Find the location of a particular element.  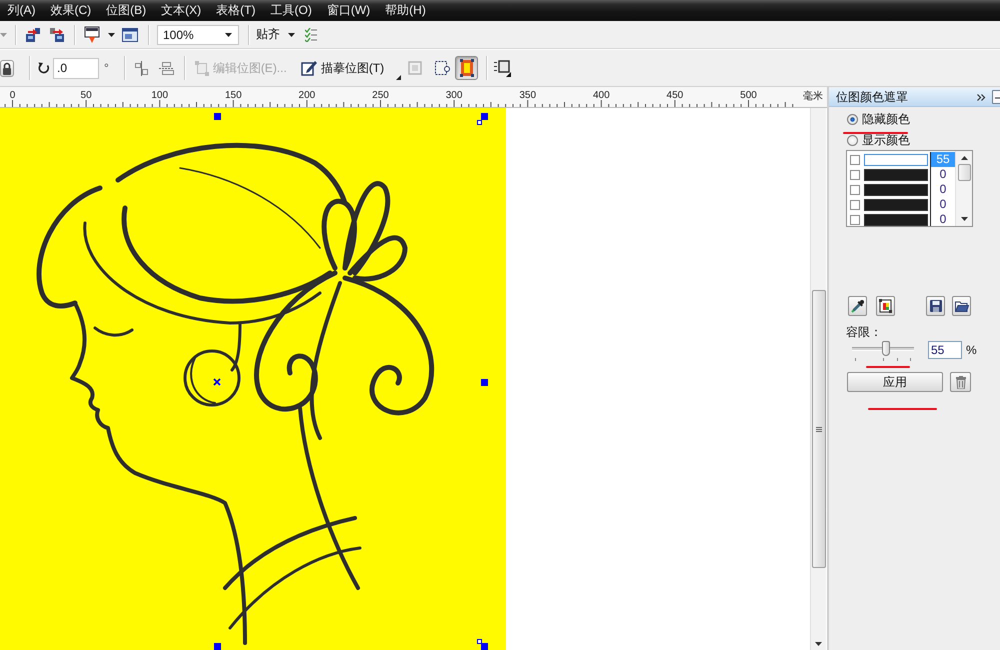

menu-item: 帮助(H) is located at coordinates (406, 10).